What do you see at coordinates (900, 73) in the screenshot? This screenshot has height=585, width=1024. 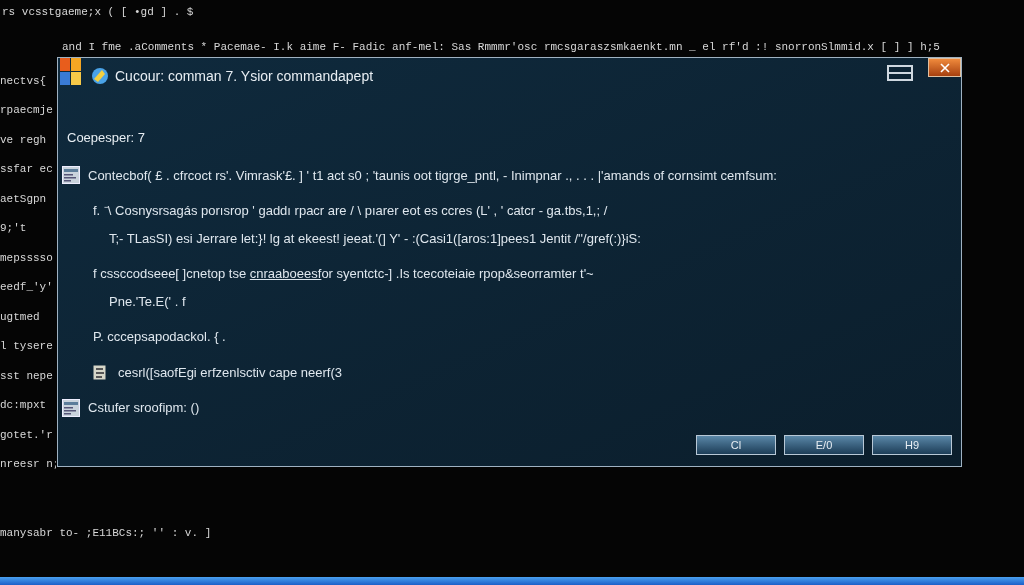 I see `restore-button` at bounding box center [900, 73].